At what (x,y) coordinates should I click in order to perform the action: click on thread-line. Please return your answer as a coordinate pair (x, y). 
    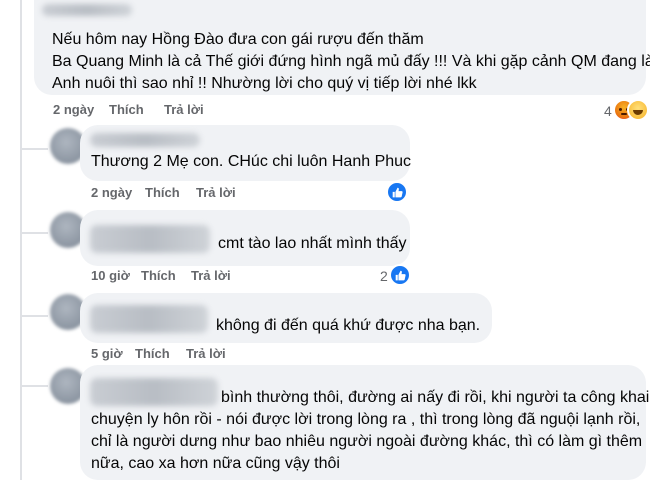
    Looking at the image, I should click on (21, 240).